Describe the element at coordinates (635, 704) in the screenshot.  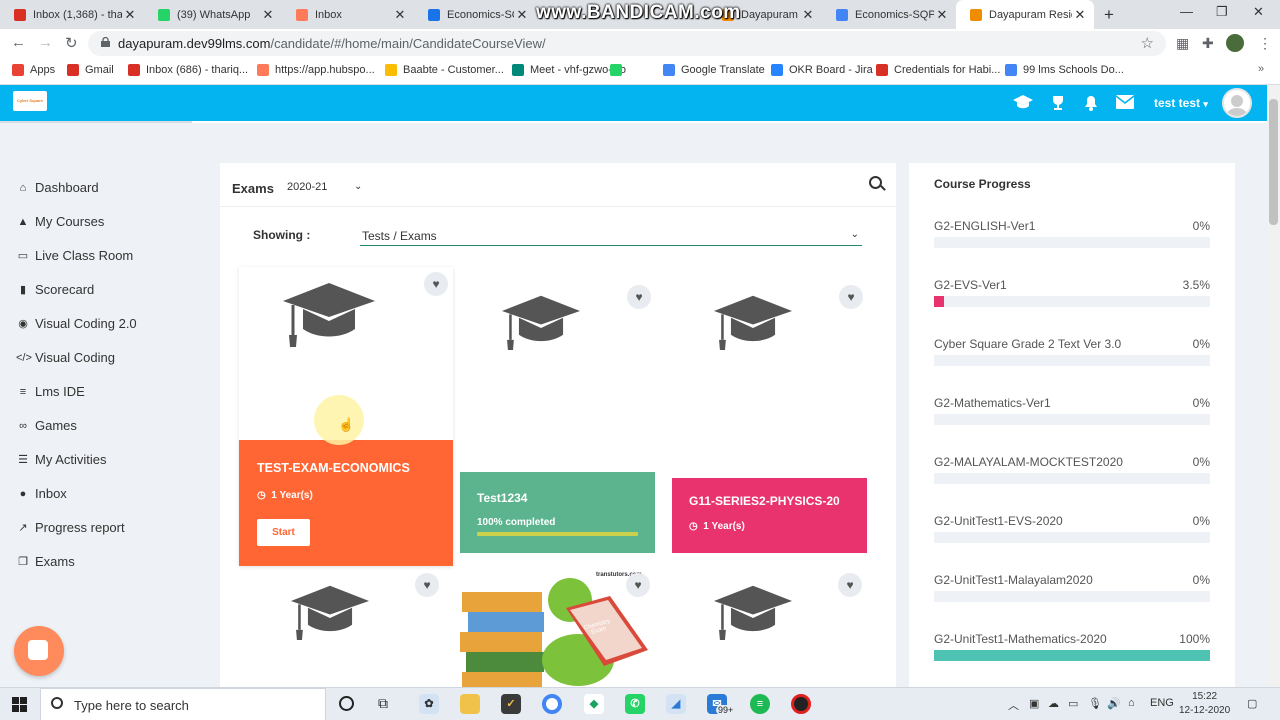
I see `whatsapp-icon: ✆` at that location.